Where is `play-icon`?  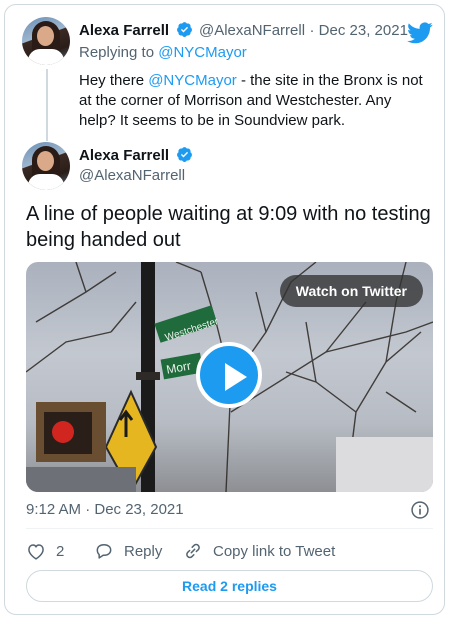 play-icon is located at coordinates (229, 375).